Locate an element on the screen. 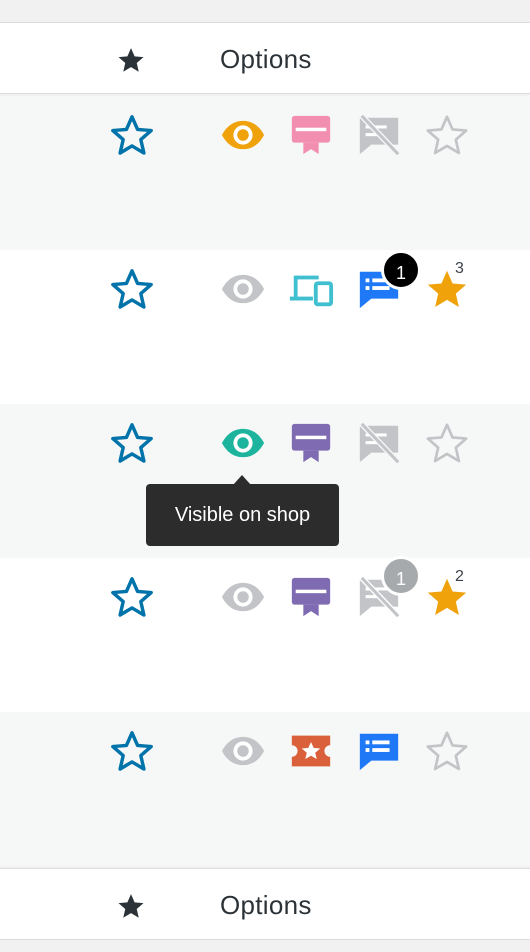  table-footer: Options is located at coordinates (265, 904).